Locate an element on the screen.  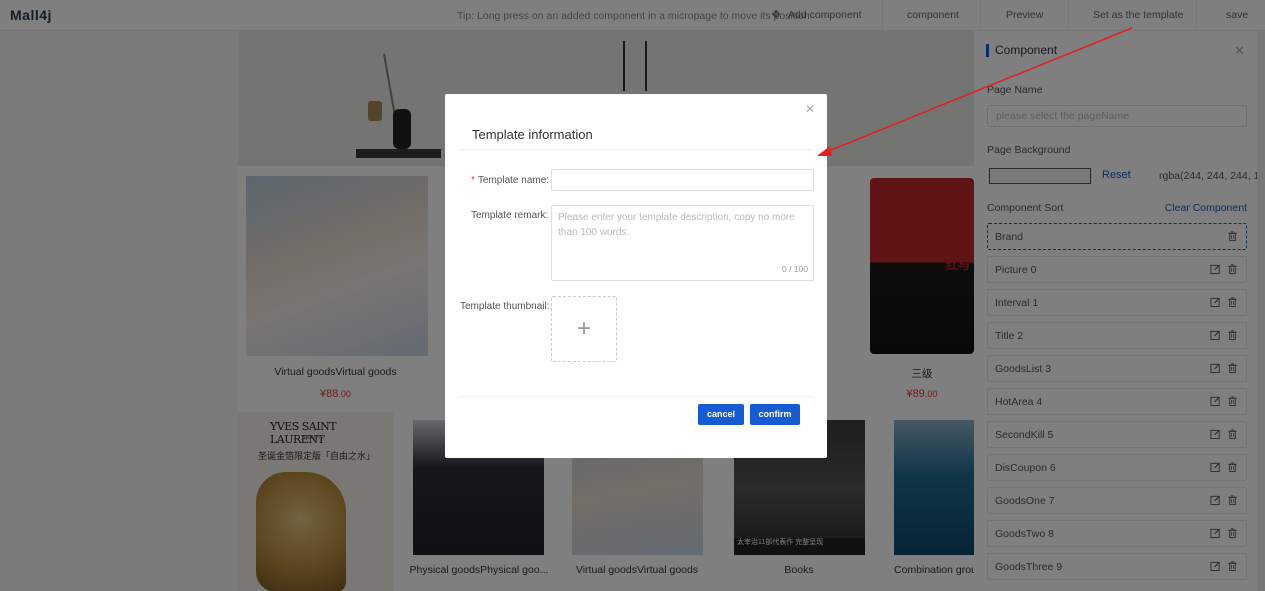
cancel-button: cancel is located at coordinates (721, 414).